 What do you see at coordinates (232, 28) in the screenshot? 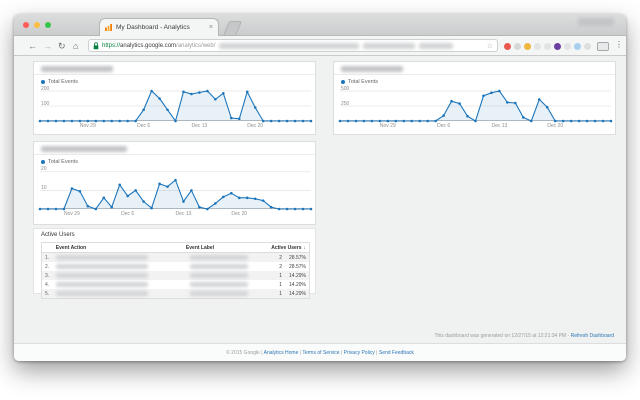
I see `new-tab-button` at bounding box center [232, 28].